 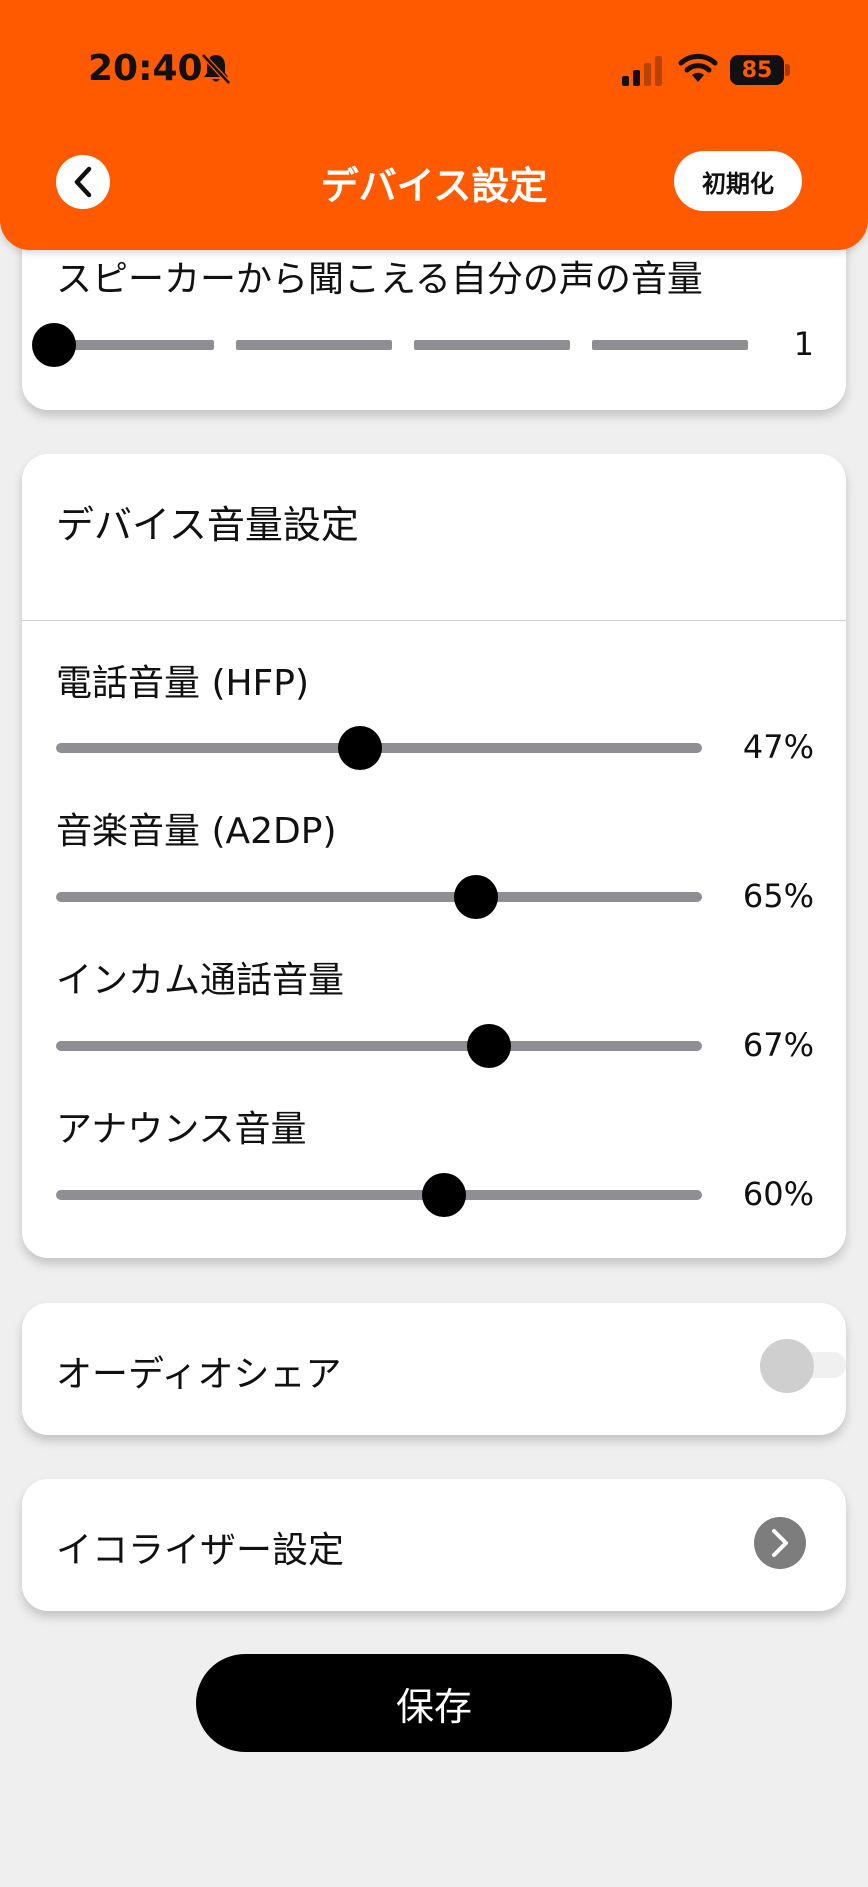 I want to click on slider-label-hfp: 電話音量 (HFP), so click(x=183, y=683).